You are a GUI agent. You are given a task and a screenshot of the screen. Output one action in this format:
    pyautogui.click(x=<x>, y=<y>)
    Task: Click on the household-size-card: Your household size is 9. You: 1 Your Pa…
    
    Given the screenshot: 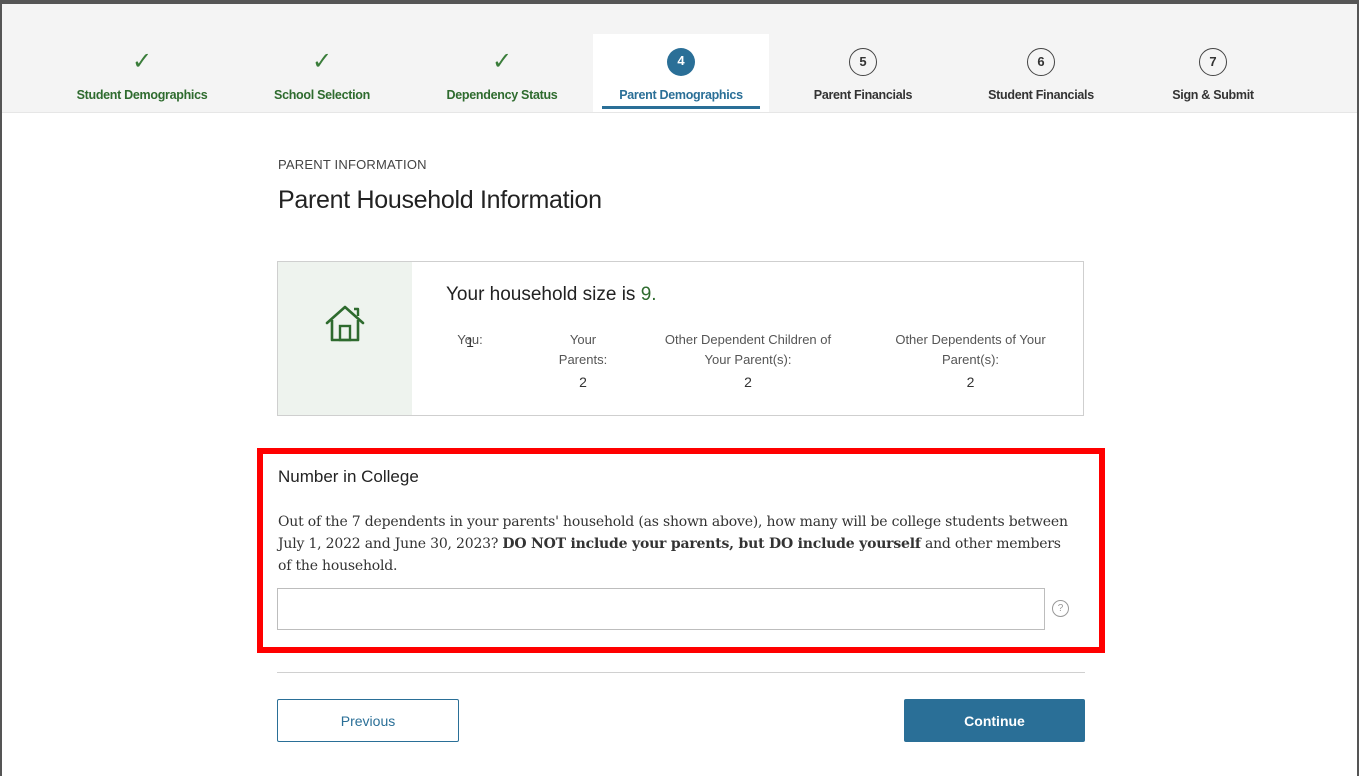 What is the action you would take?
    pyautogui.click(x=680, y=338)
    